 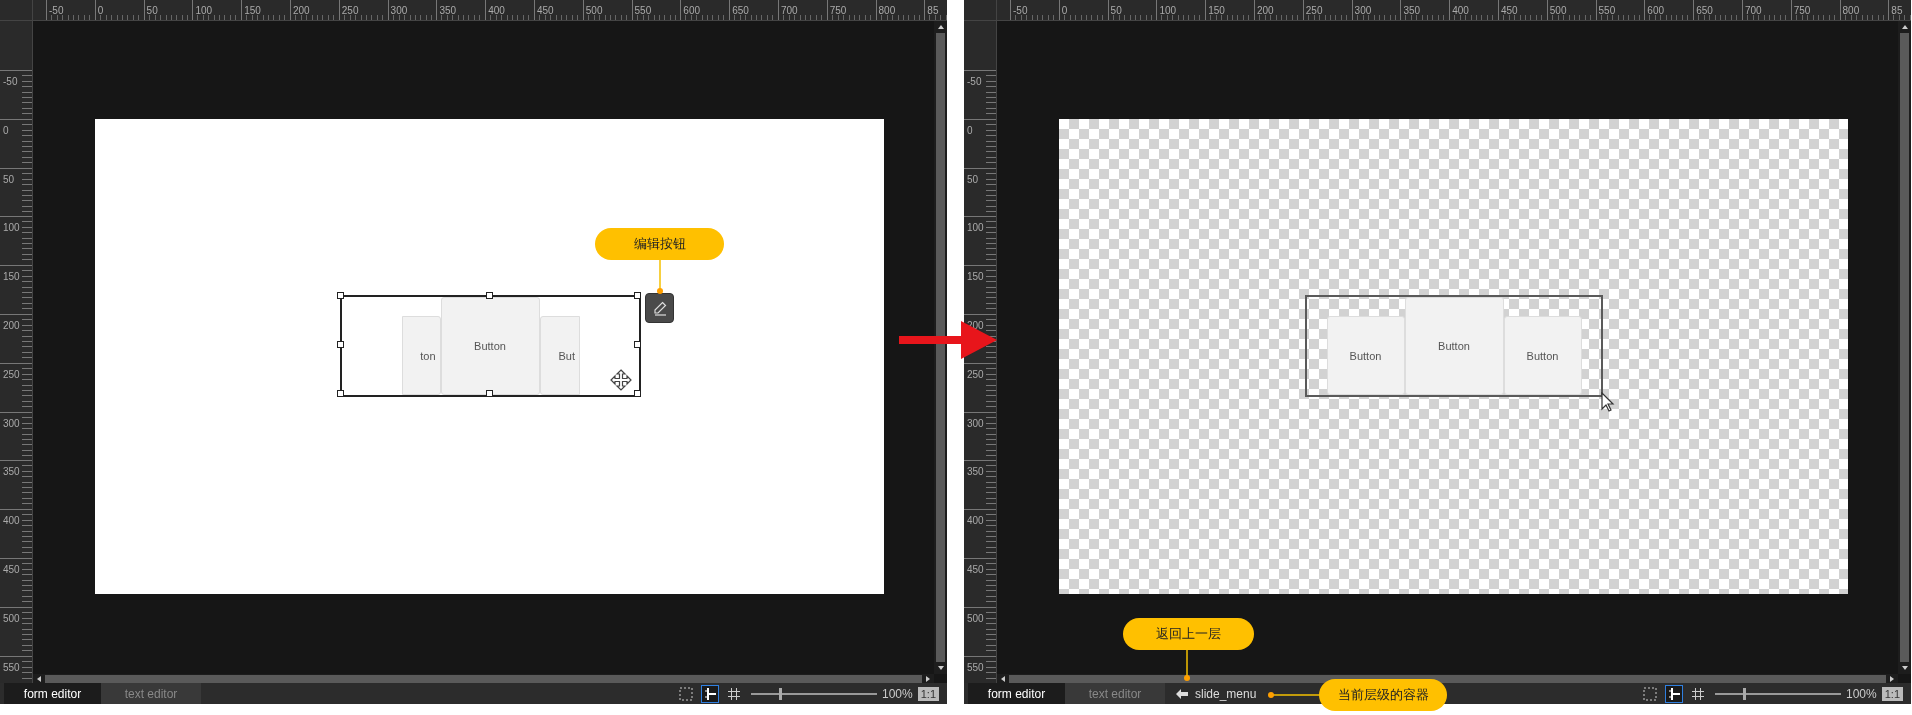 I want to click on edit-button, so click(x=659, y=308).